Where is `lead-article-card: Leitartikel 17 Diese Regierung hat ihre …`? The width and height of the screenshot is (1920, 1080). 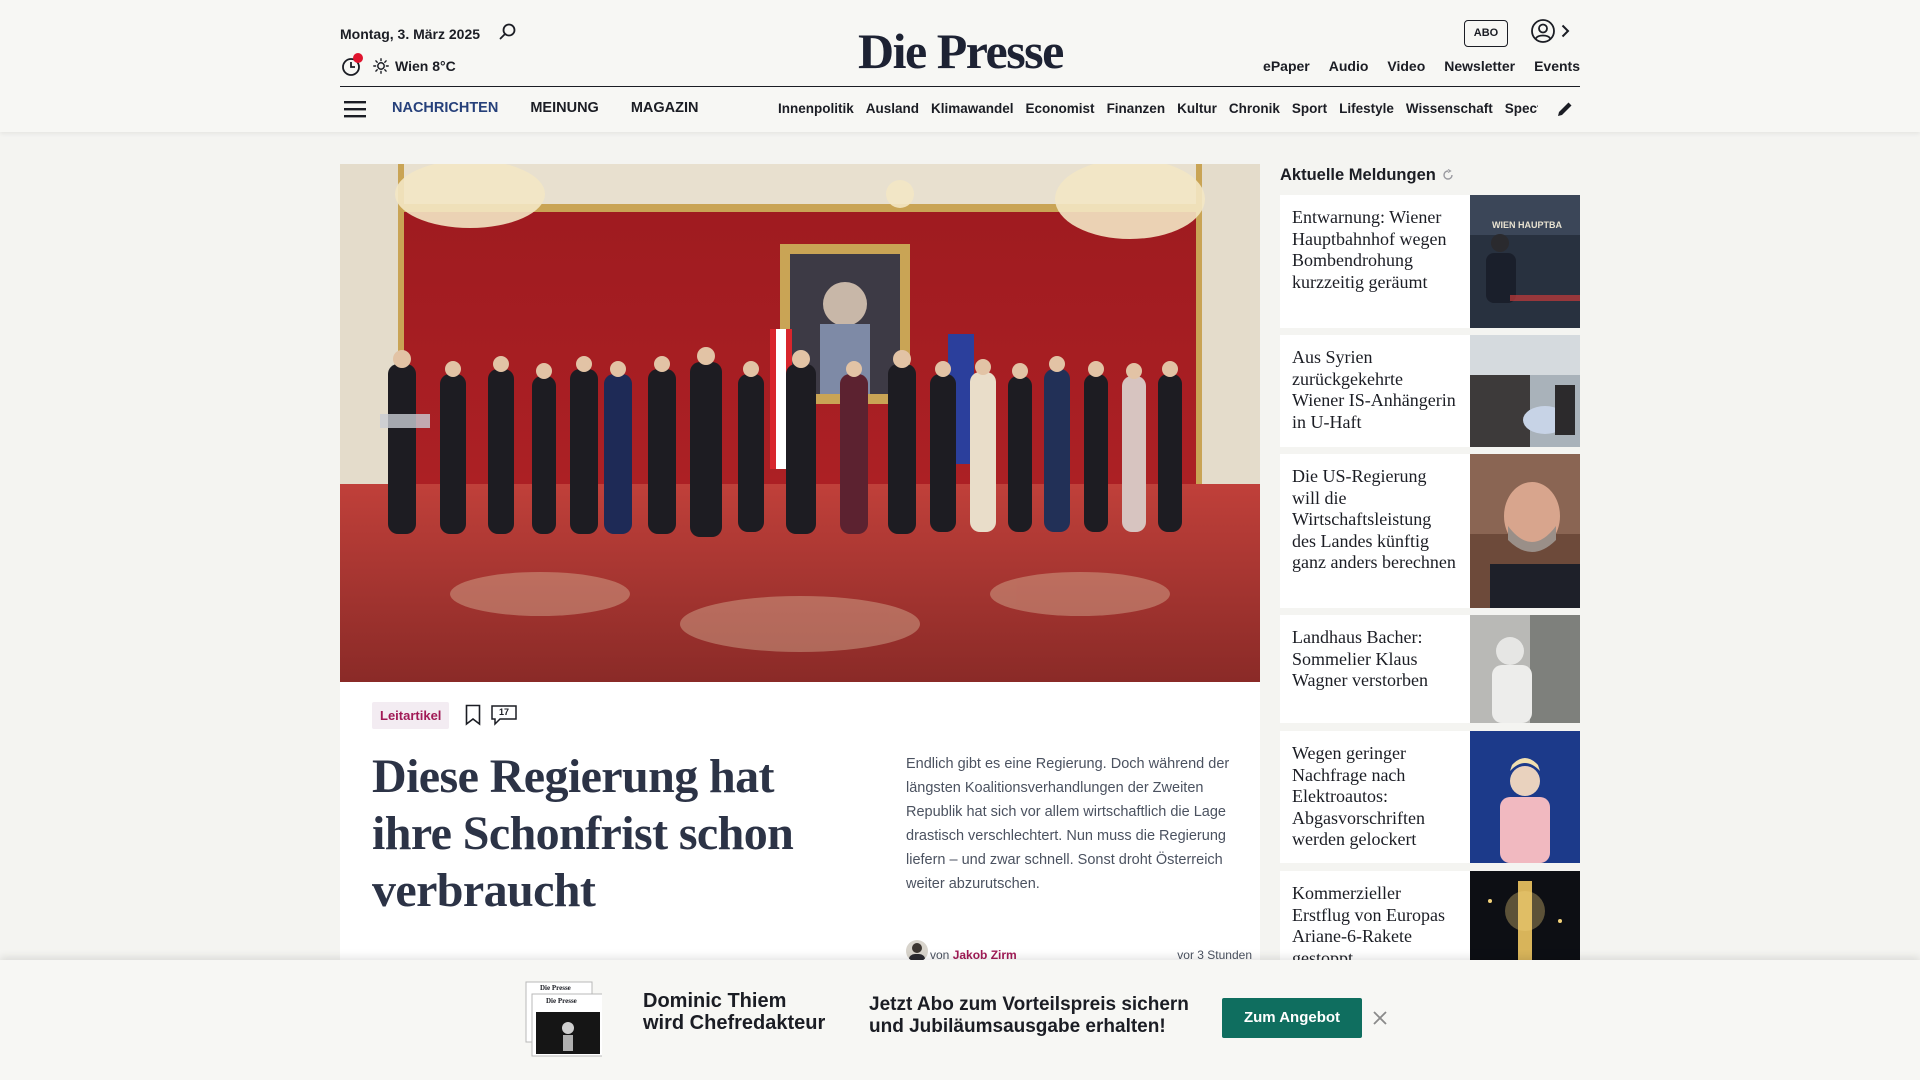
lead-article-card: Leitartikel 17 Diese Regierung hat ihre … is located at coordinates (800, 832).